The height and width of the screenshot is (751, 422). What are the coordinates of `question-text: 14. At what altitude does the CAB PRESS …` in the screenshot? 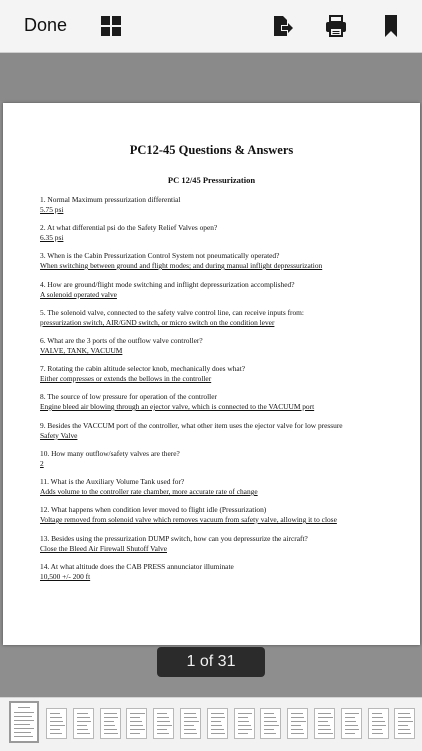 It's located at (137, 566).